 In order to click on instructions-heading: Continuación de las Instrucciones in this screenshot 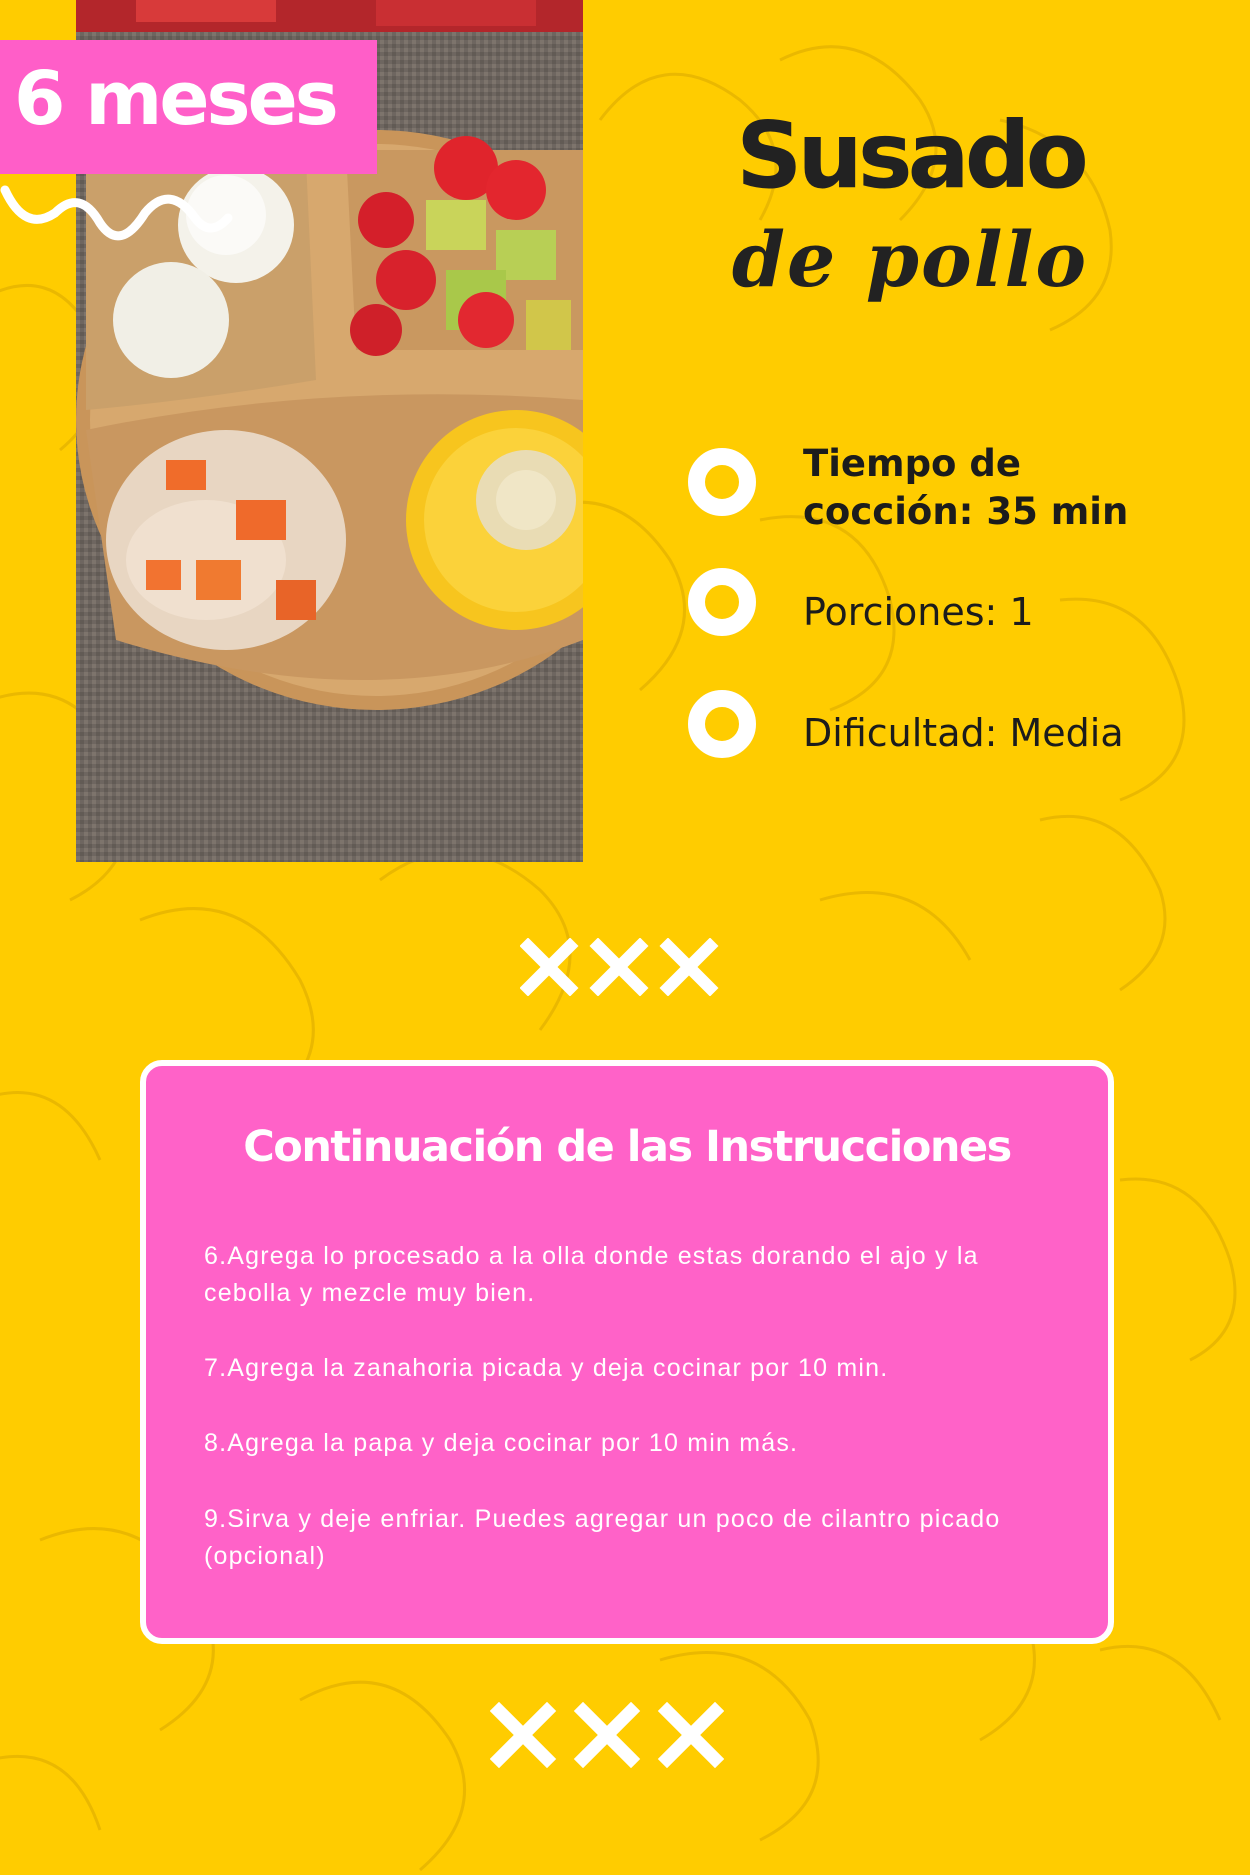, I will do `click(627, 1147)`.